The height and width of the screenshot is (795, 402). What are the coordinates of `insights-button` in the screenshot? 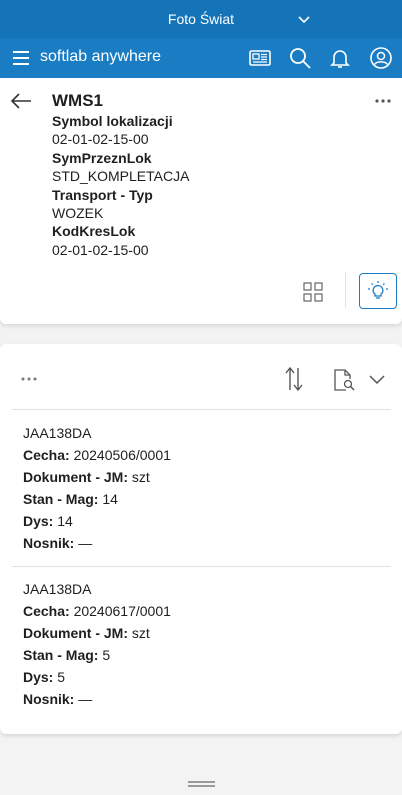 It's located at (378, 291).